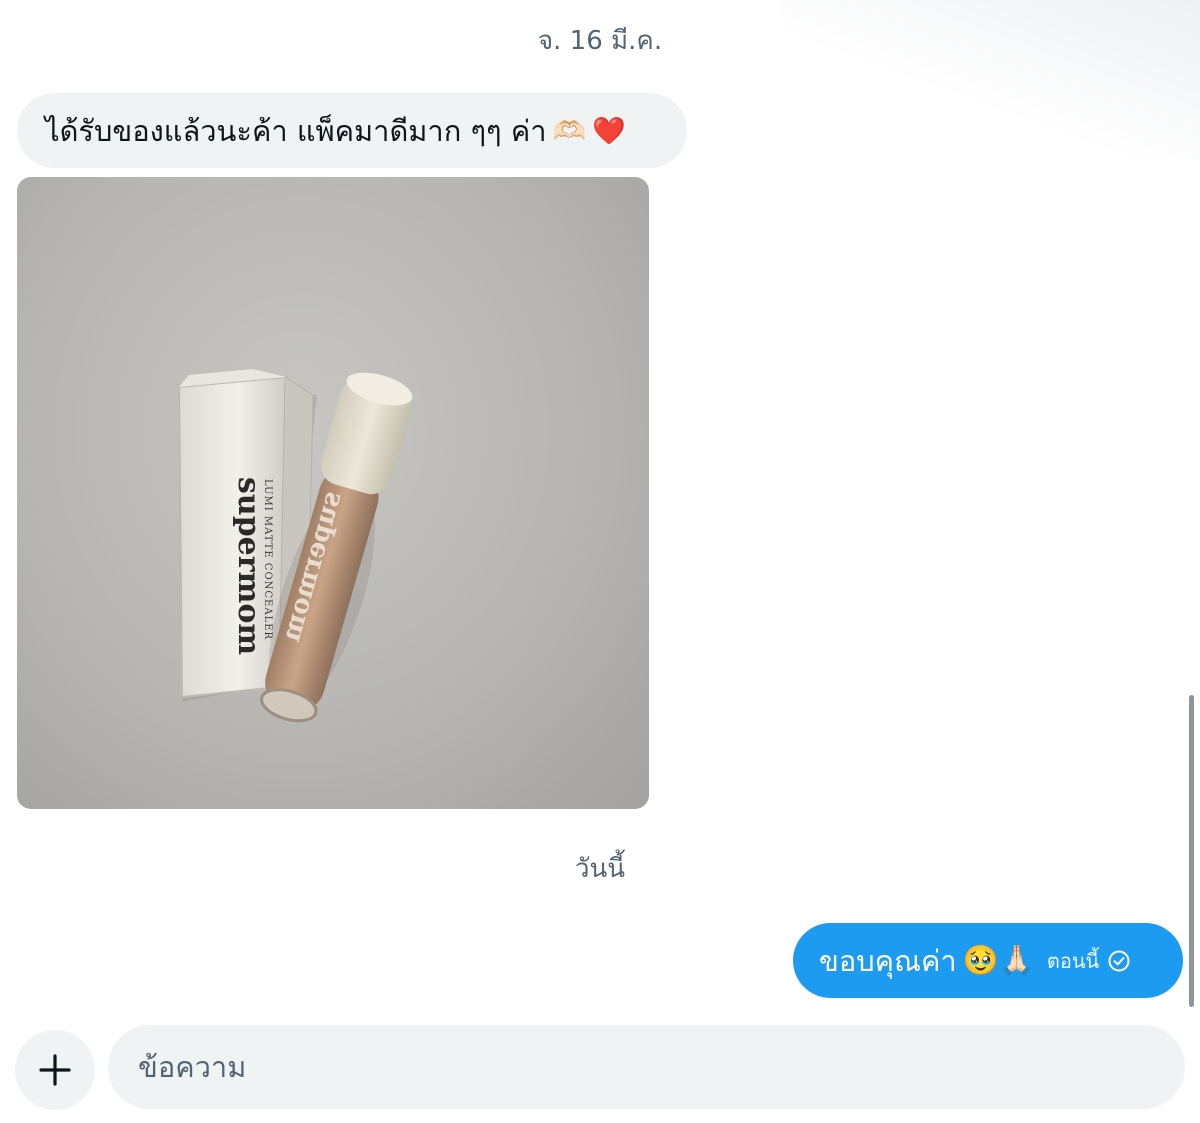  I want to click on message-composer, so click(600, 1072).